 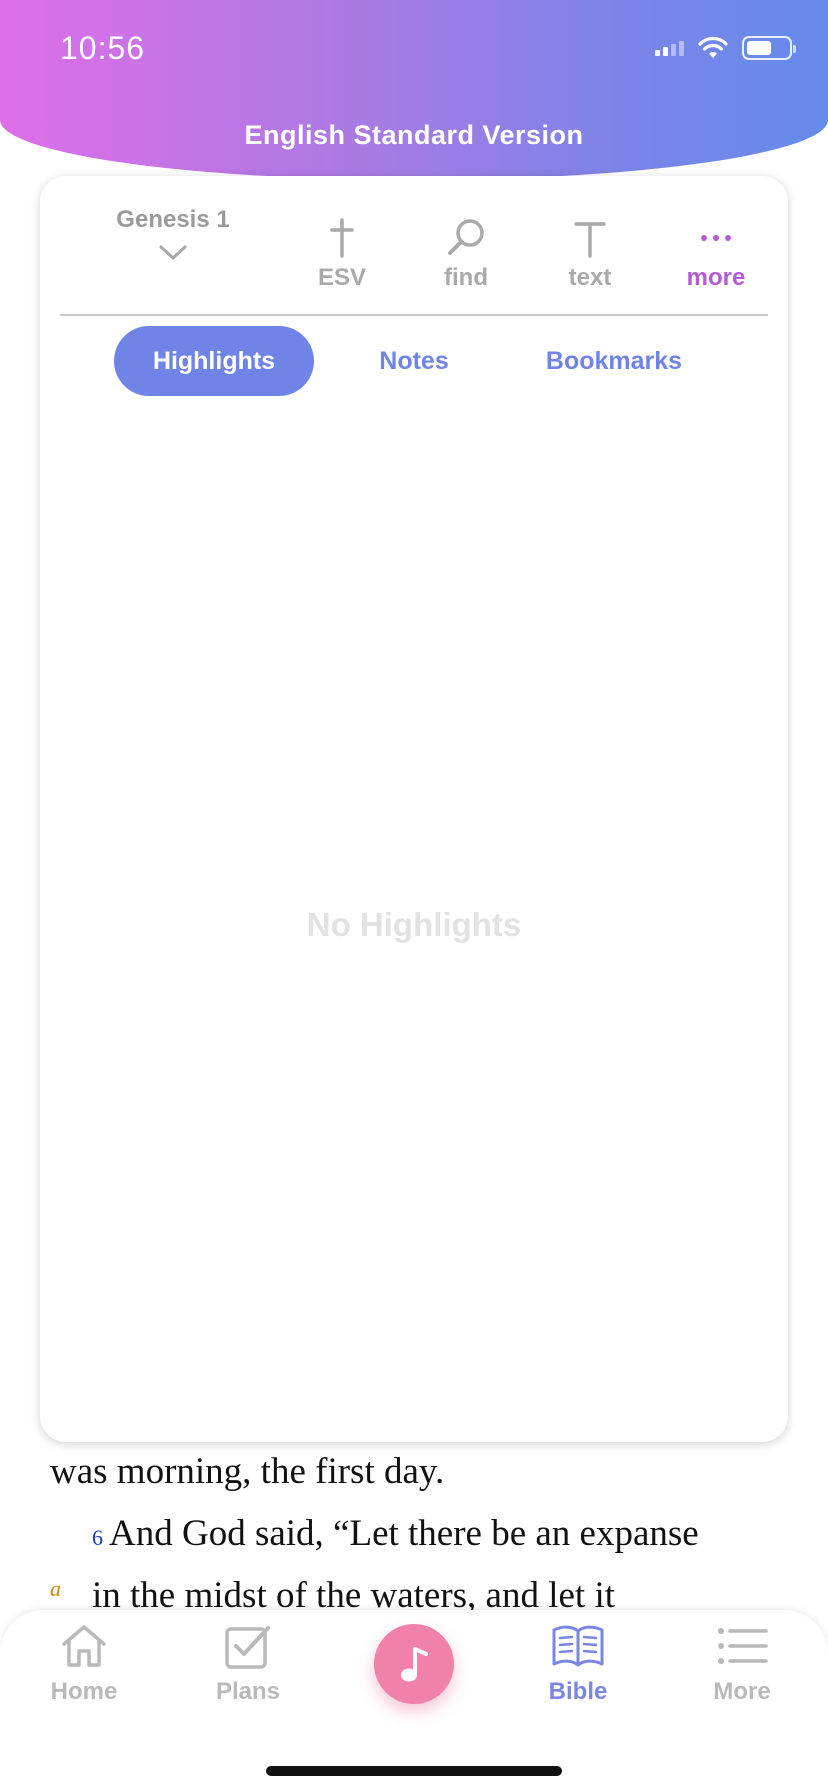 What do you see at coordinates (247, 1647) in the screenshot?
I see `checkbox-icon` at bounding box center [247, 1647].